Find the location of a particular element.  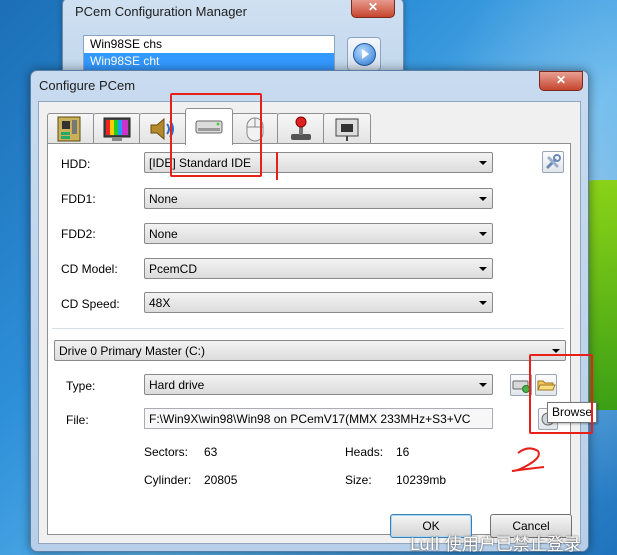

hdd-configure-button is located at coordinates (553, 162).